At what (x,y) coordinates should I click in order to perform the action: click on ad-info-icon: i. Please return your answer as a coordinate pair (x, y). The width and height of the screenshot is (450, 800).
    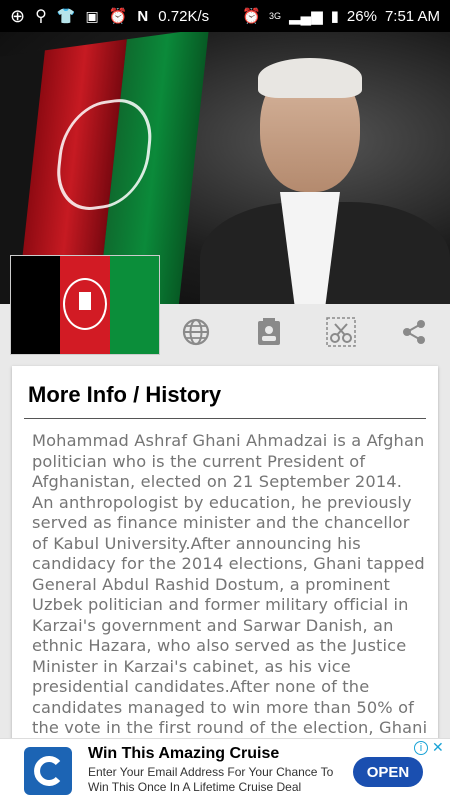
    Looking at the image, I should click on (421, 748).